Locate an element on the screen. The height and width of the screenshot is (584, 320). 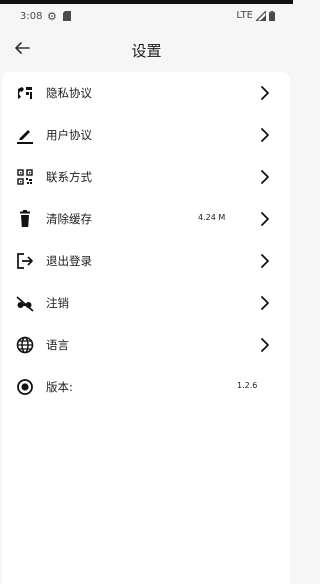
app-bar: 设置 is located at coordinates (146, 49).